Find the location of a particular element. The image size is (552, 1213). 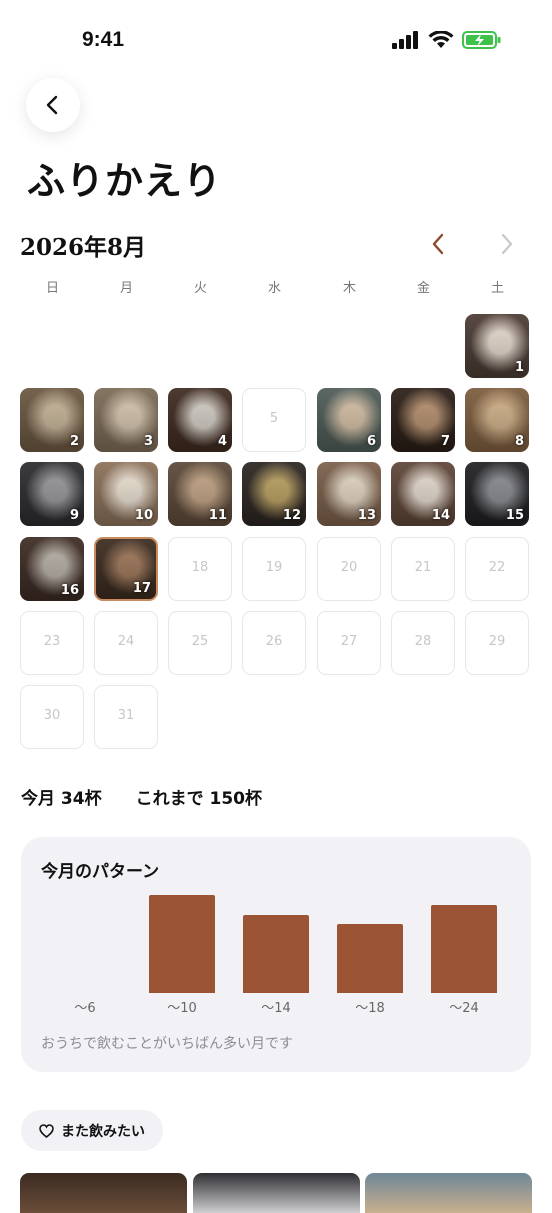

battery-charging-icon is located at coordinates (481, 40).